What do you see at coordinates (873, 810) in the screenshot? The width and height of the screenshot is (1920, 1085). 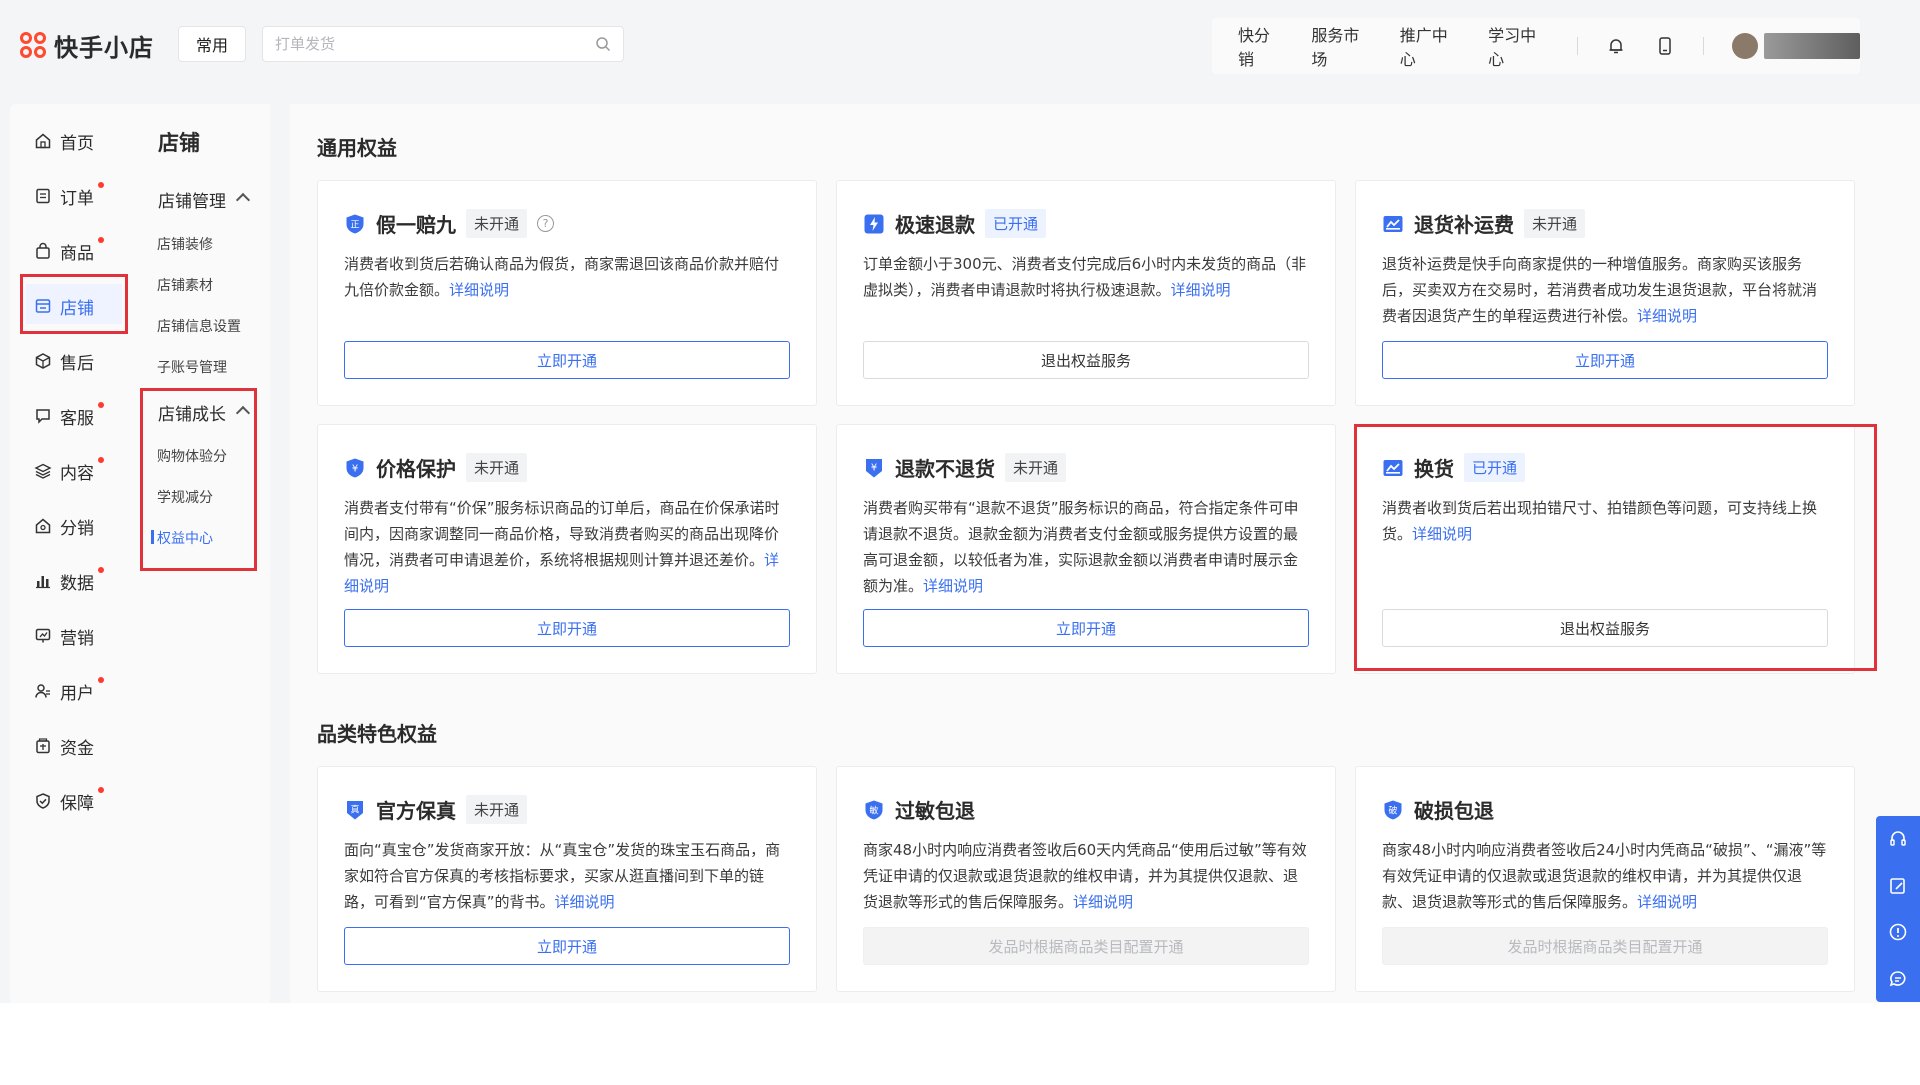 I see `svg-text: 敏` at bounding box center [873, 810].